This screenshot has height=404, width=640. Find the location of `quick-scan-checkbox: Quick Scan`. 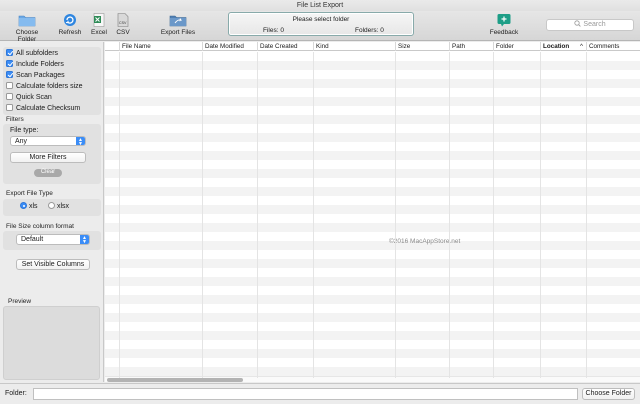

quick-scan-checkbox: Quick Scan is located at coordinates (29, 98).